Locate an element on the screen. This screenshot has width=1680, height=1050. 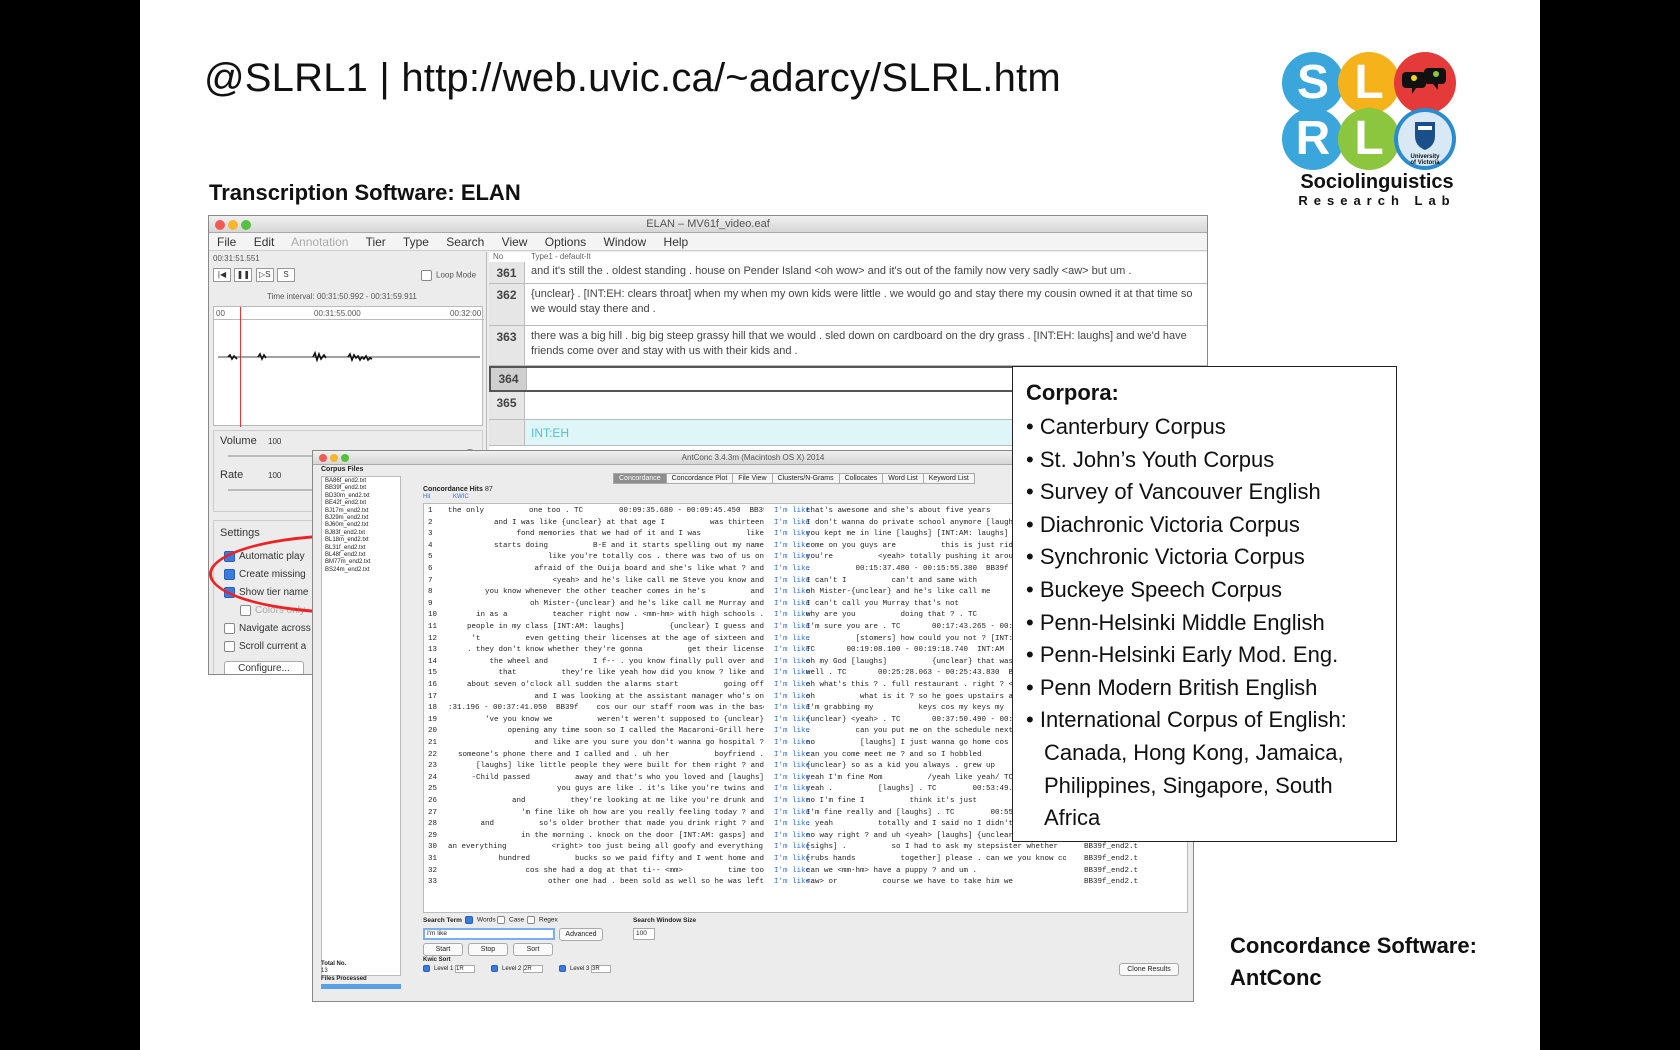
file-list-item: BJ83f_end2.txt is located at coordinates (361, 533).